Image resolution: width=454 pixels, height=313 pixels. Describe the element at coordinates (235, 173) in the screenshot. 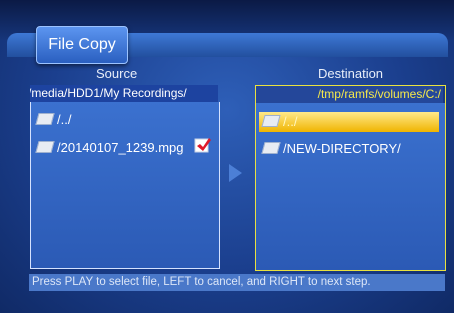

I see `right-arrow-icon` at that location.